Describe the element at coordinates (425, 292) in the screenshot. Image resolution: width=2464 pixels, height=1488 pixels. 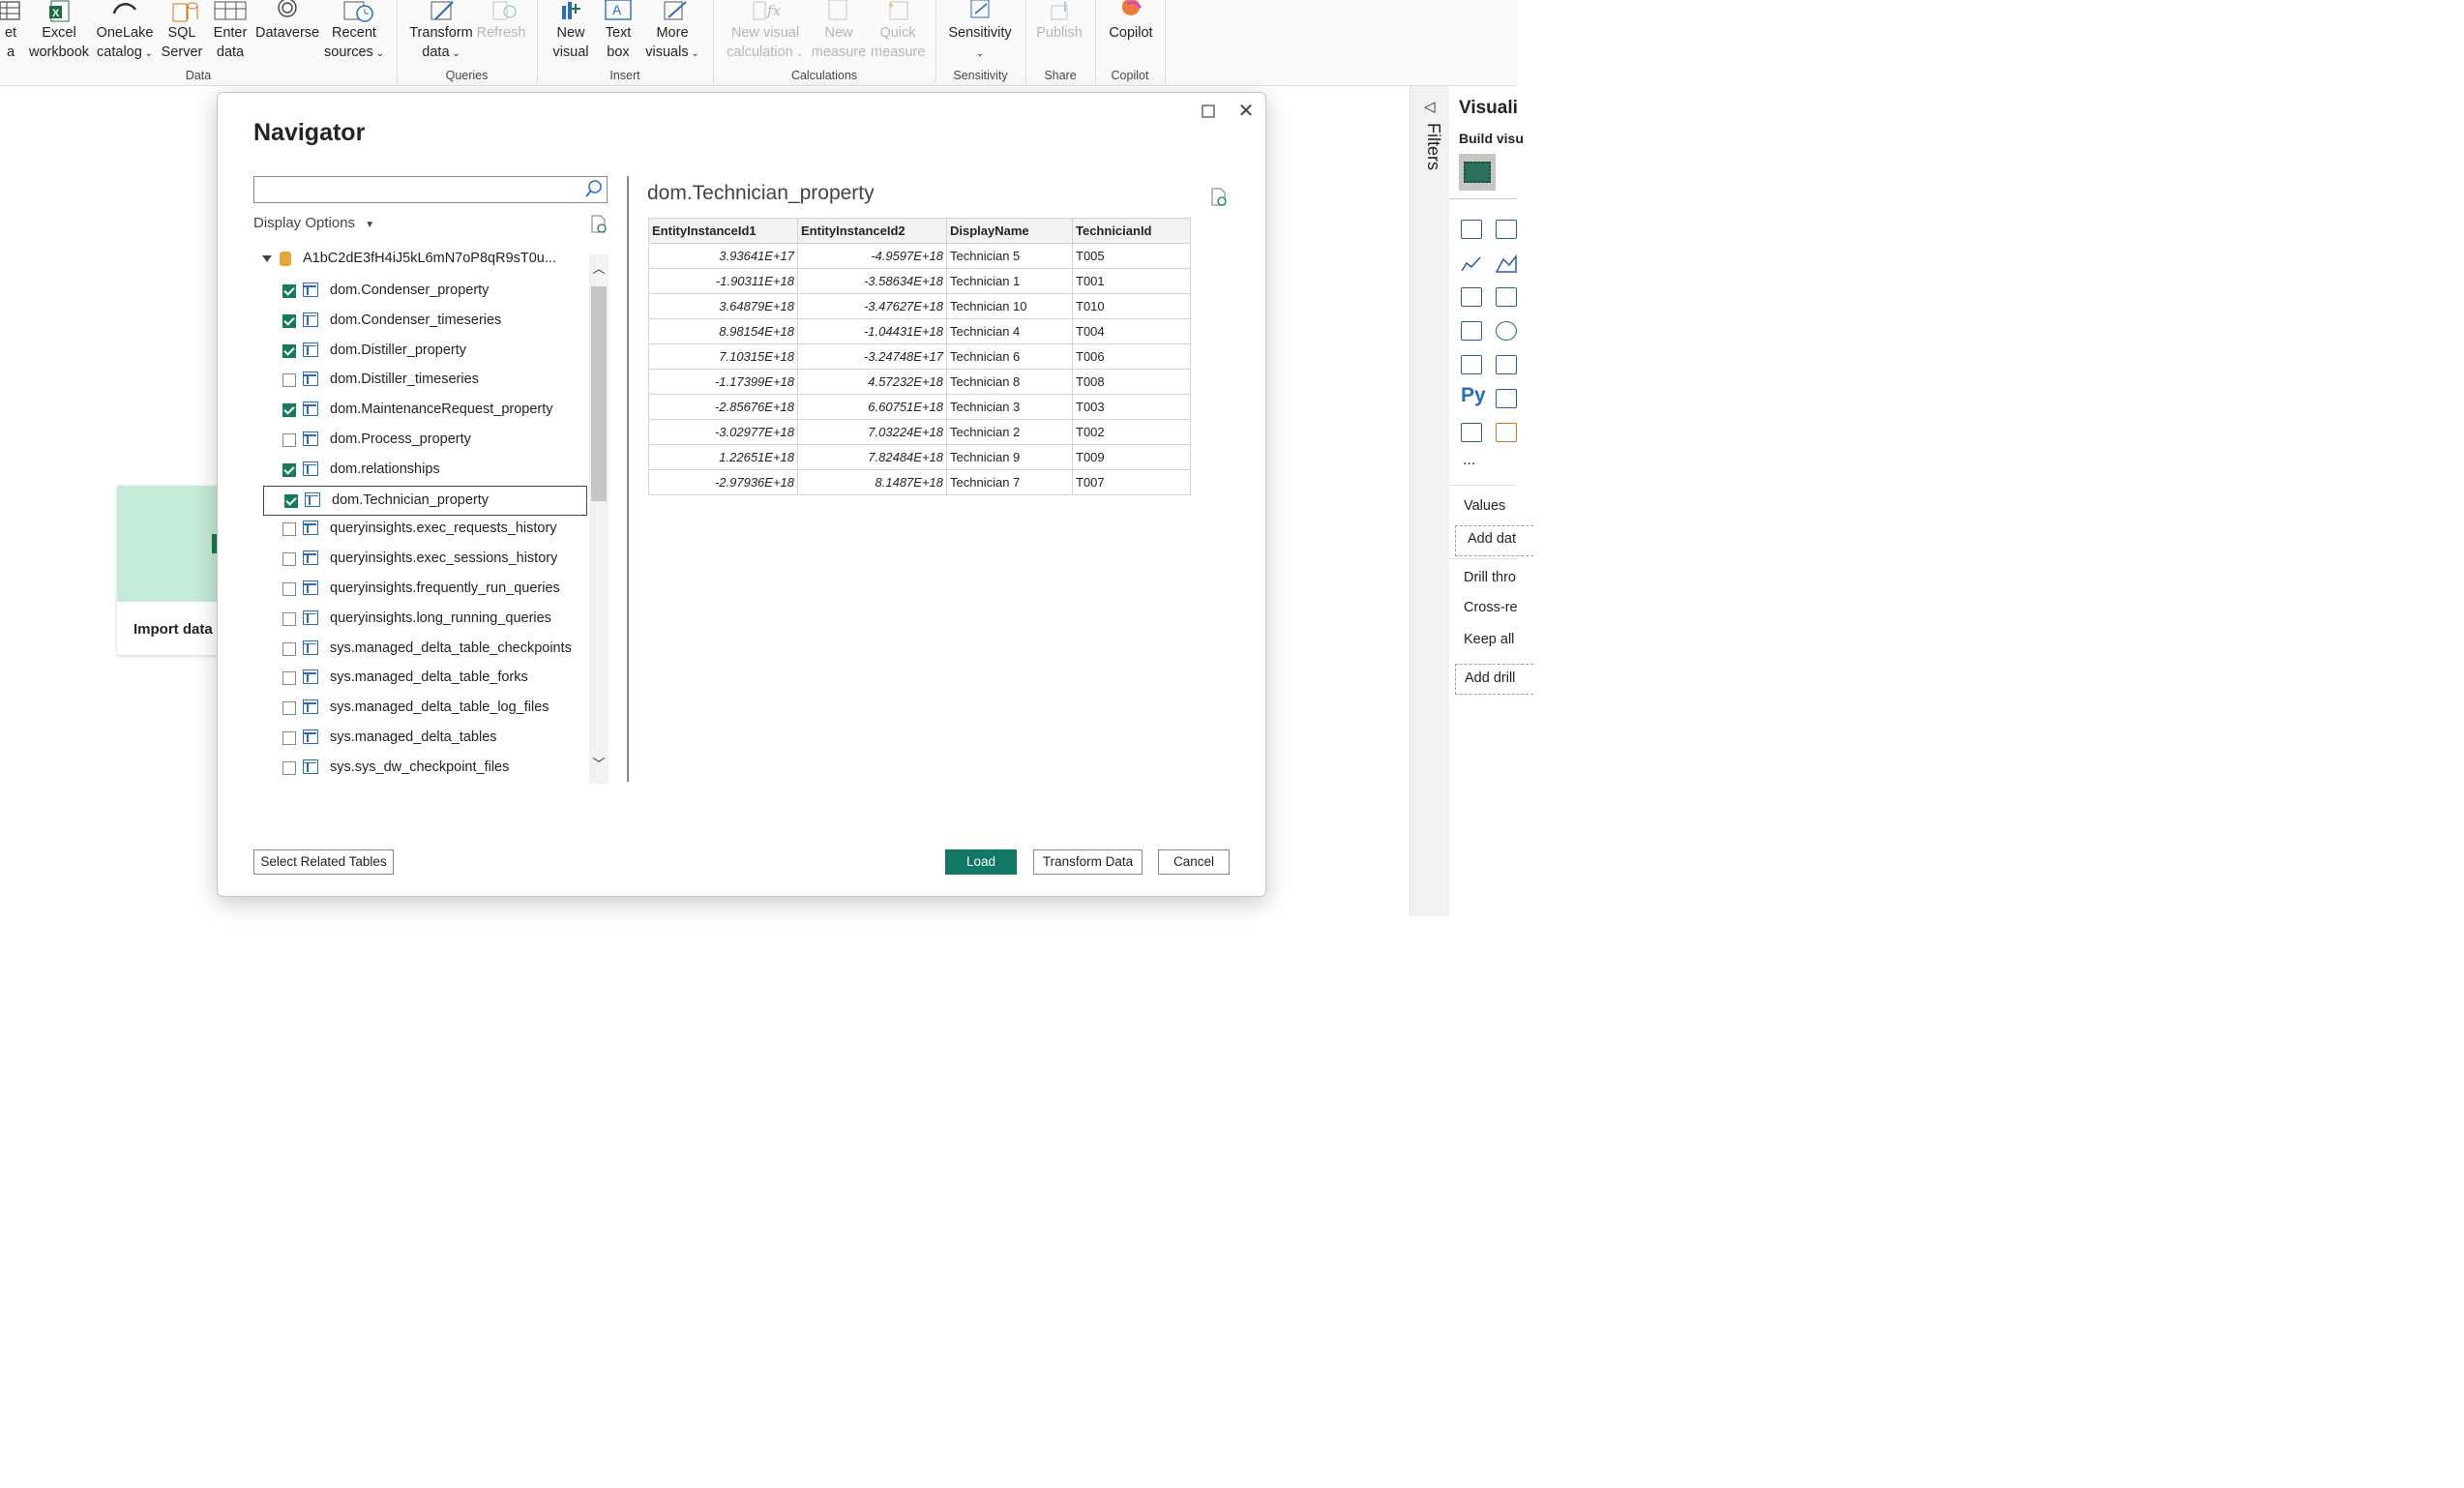
I see `table-list-item: dom.Condenser_property` at that location.